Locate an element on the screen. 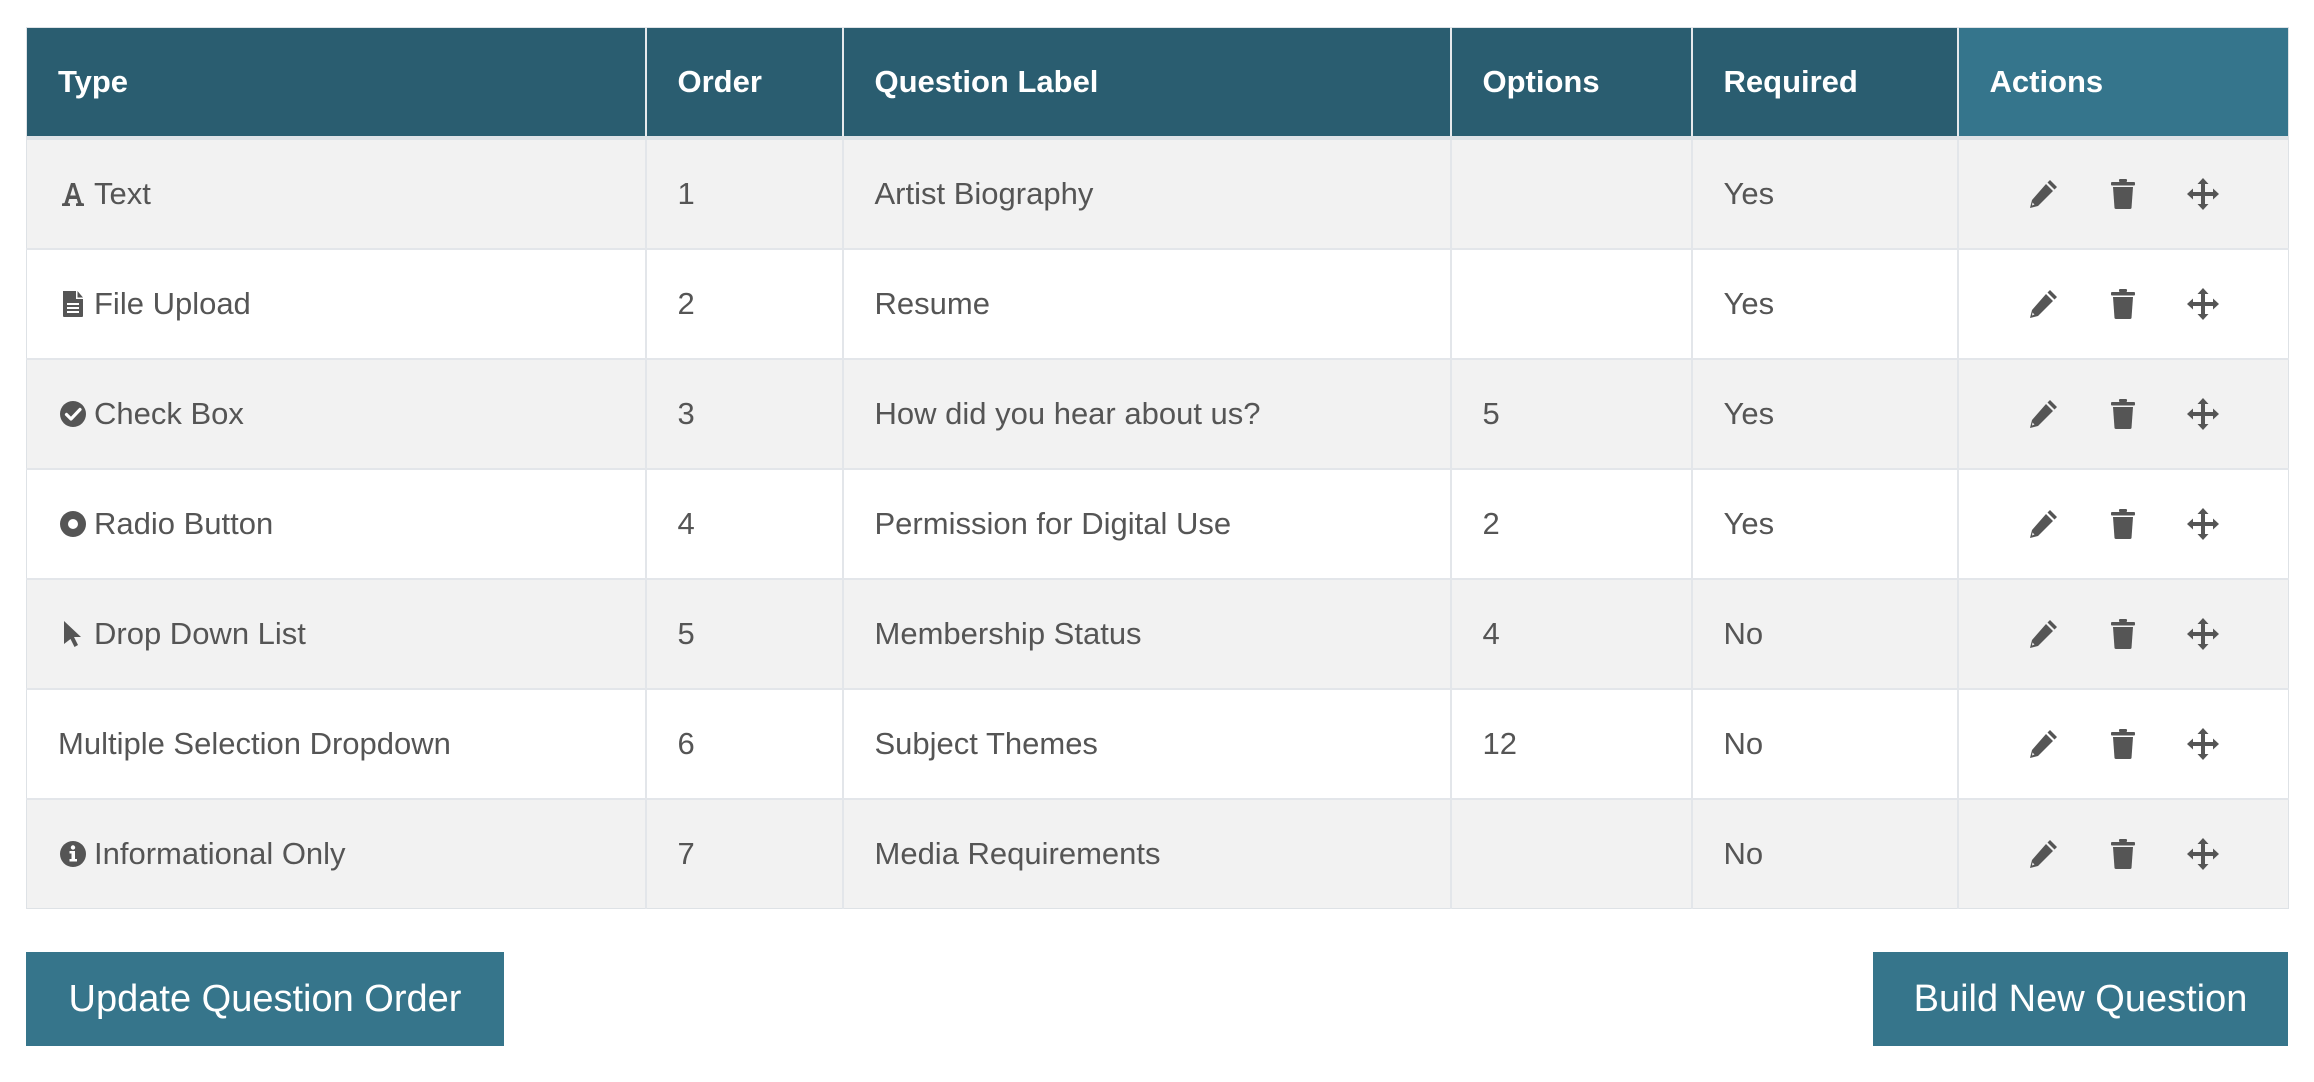 The height and width of the screenshot is (1082, 2314). file-icon is located at coordinates (73, 304).